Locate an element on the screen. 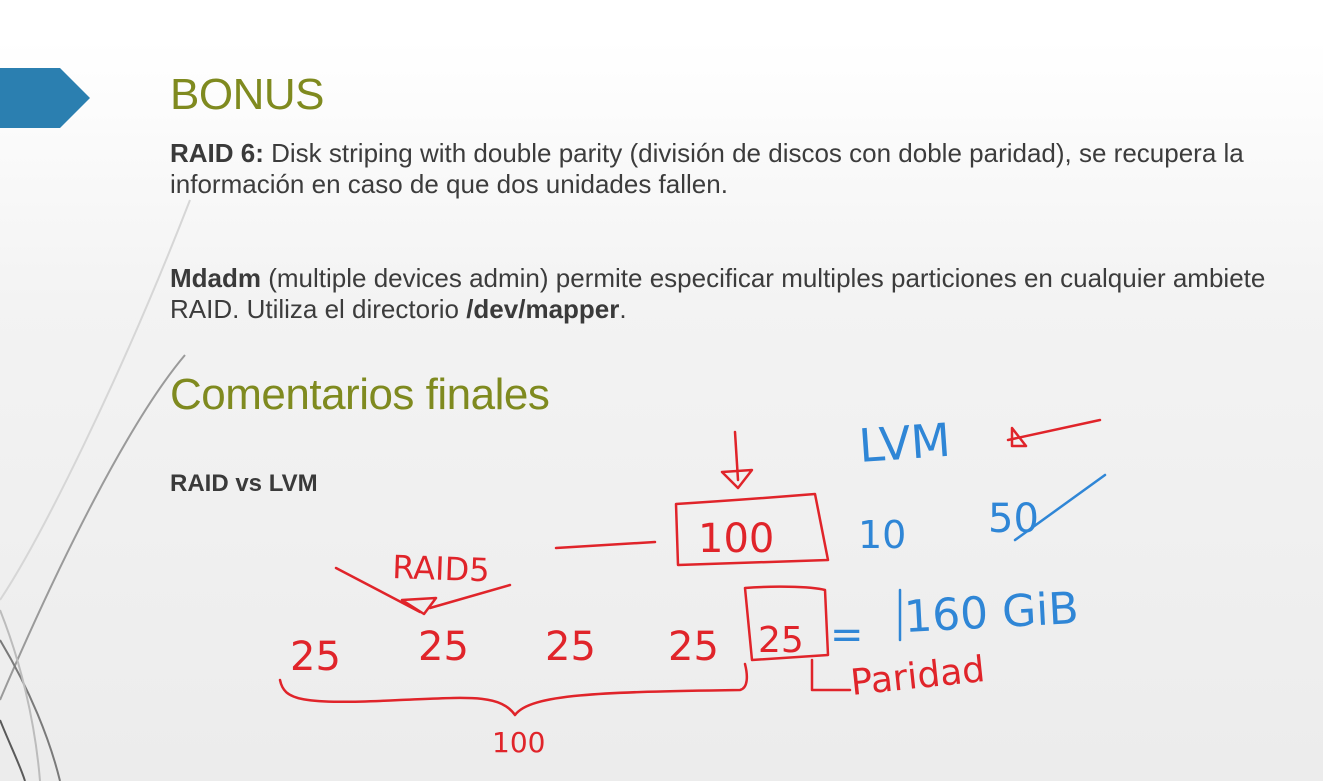 The image size is (1323, 781). raid6-label: RAID 6: is located at coordinates (217, 153).